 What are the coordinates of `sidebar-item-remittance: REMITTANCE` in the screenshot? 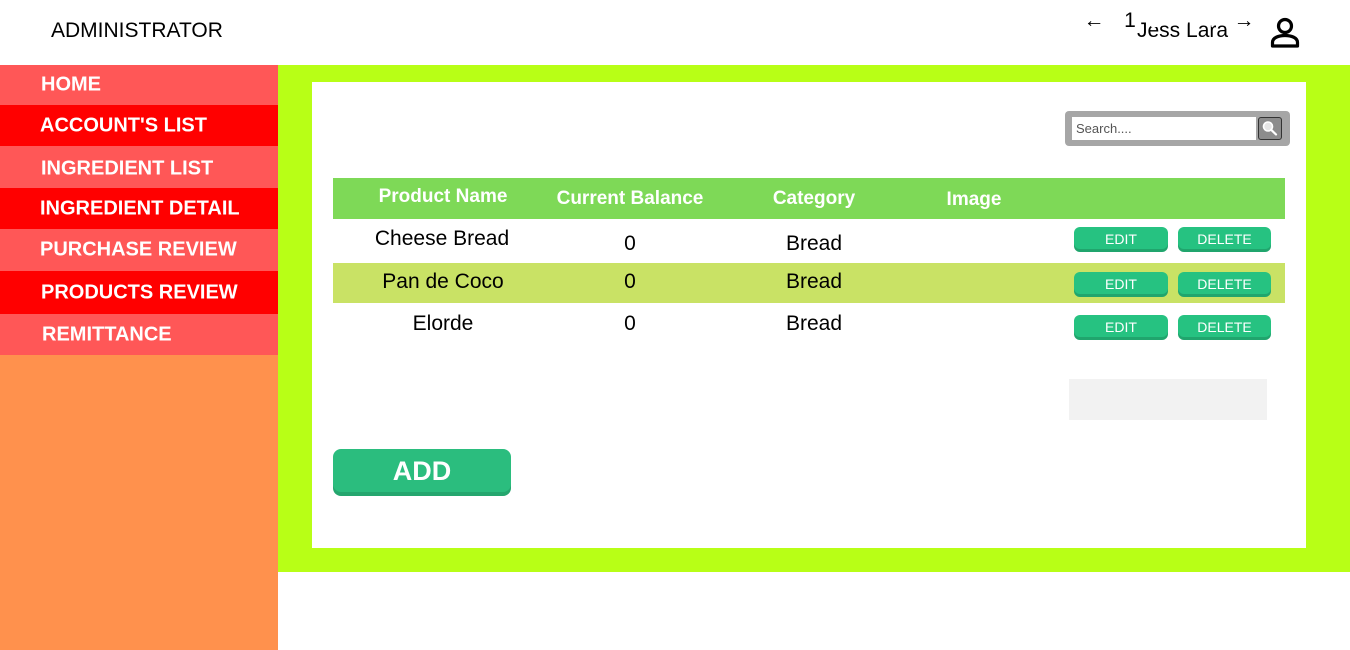 It's located at (139, 334).